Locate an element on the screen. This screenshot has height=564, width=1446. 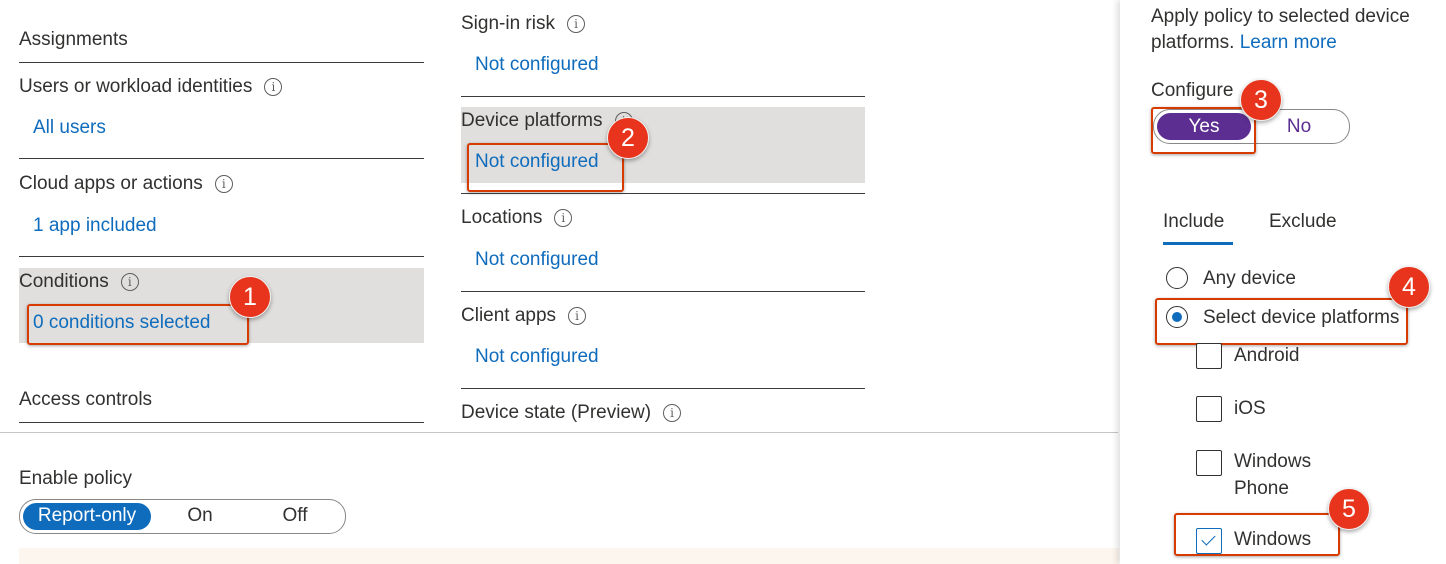
configure-label: Configure is located at coordinates (1192, 90).